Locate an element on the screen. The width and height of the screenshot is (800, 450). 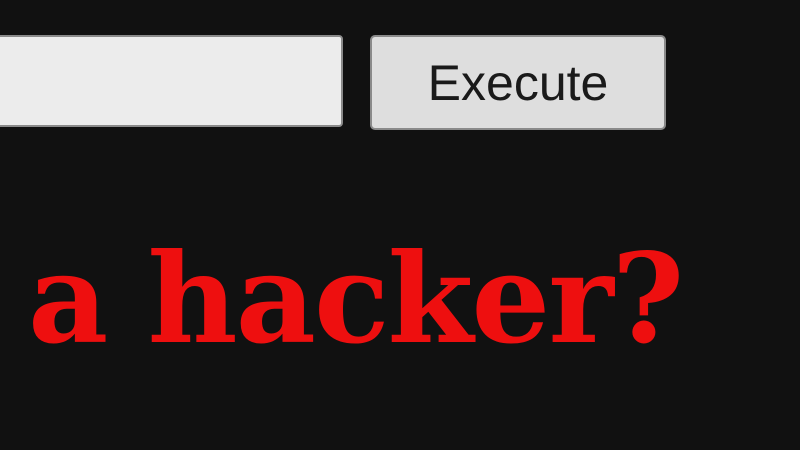
execute-button: Execute is located at coordinates (518, 82).